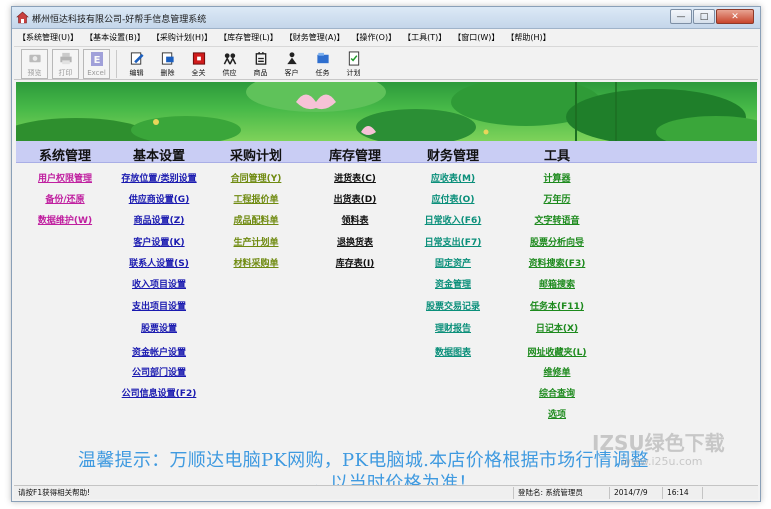 This screenshot has width=771, height=509. Describe the element at coordinates (735, 16) in the screenshot. I see `close-button: ✕` at that location.